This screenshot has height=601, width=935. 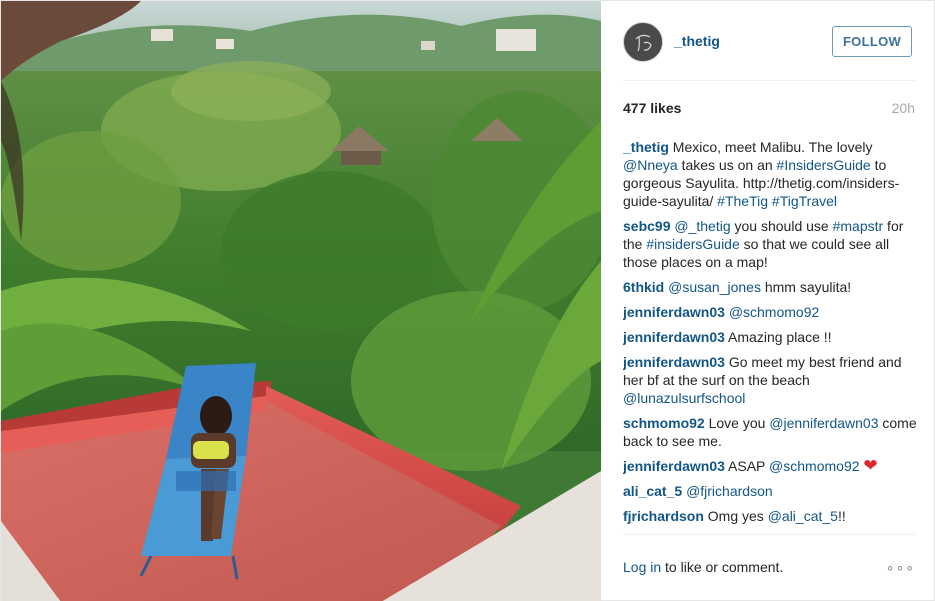 What do you see at coordinates (663, 516) in the screenshot?
I see `comment-author: fjrichardson` at bounding box center [663, 516].